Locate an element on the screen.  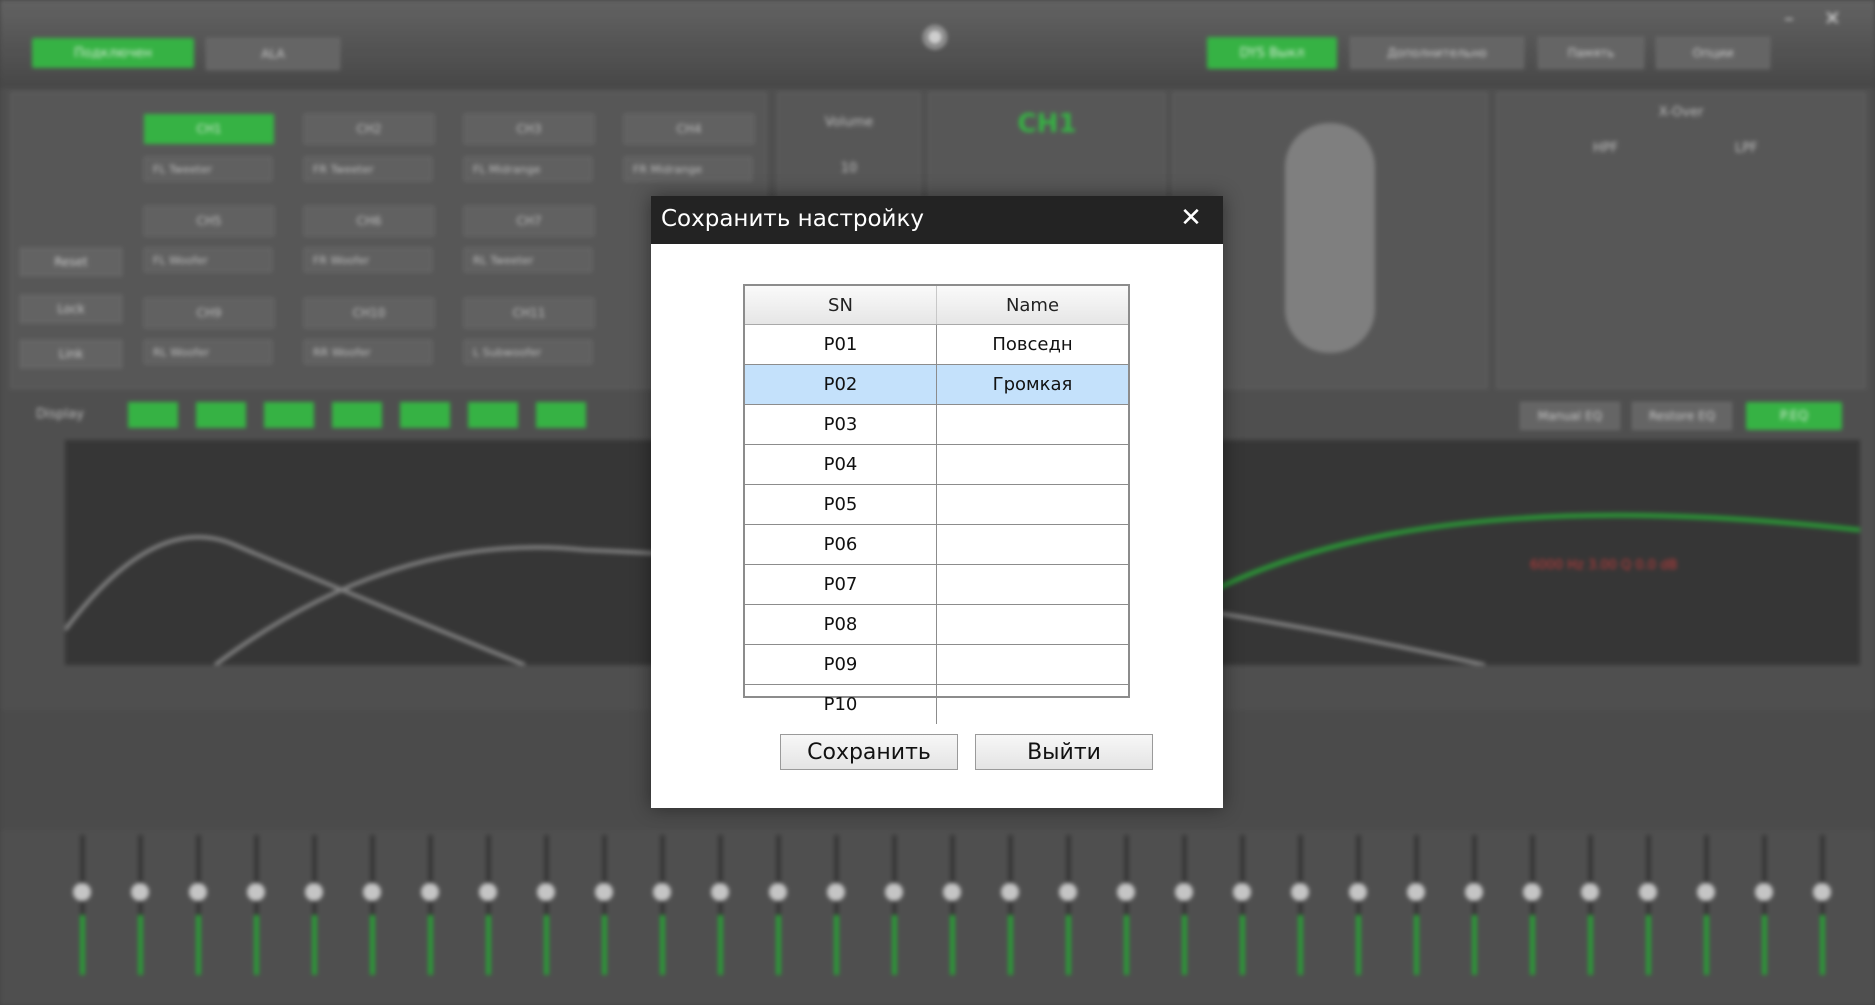
table-row-selected: P02 Громкая is located at coordinates (936, 384).